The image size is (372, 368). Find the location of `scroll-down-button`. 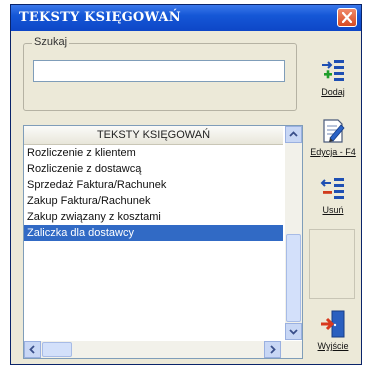

scroll-down-button is located at coordinates (293, 331).